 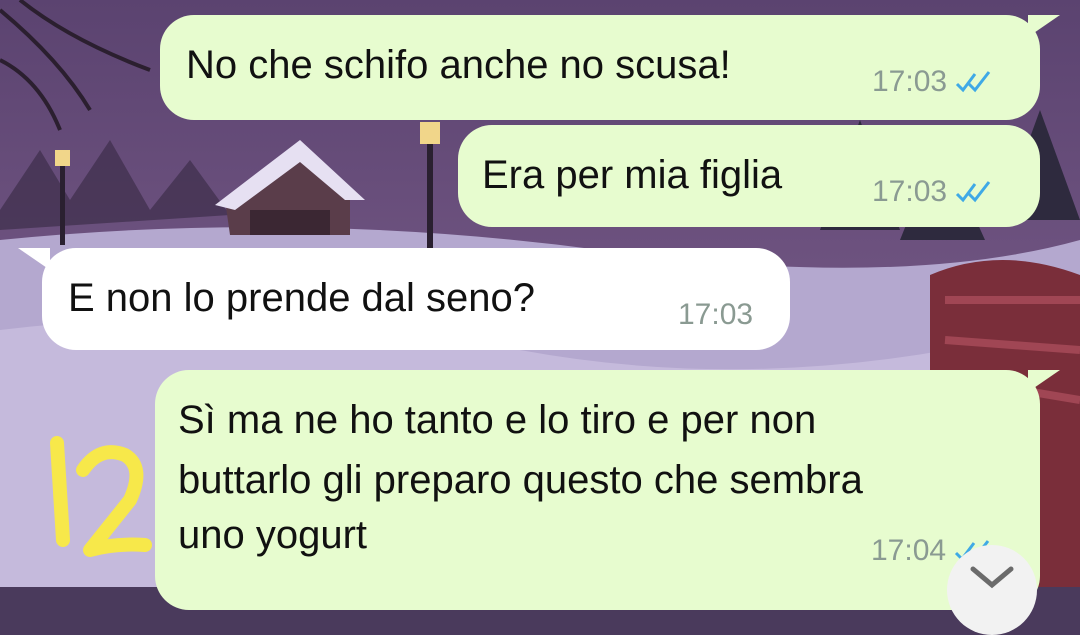 What do you see at coordinates (992, 590) in the screenshot?
I see `scroll-to-bottom-button` at bounding box center [992, 590].